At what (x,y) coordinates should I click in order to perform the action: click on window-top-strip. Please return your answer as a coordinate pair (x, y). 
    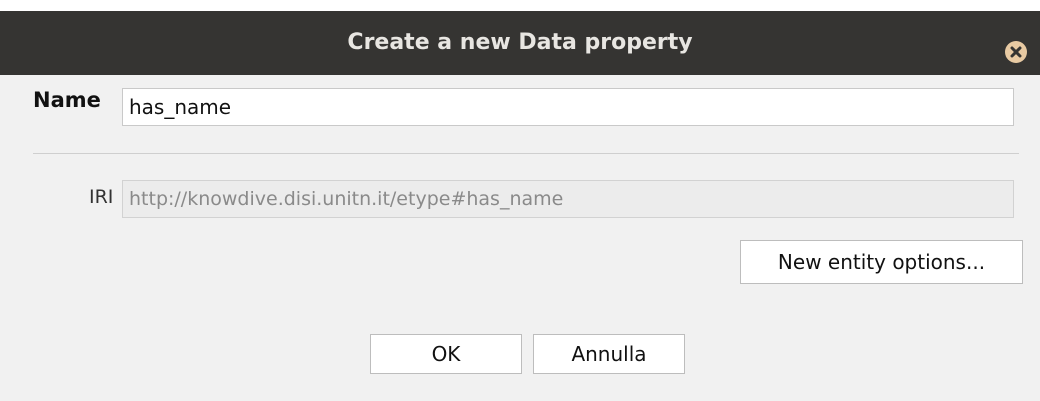
    Looking at the image, I should click on (520, 5).